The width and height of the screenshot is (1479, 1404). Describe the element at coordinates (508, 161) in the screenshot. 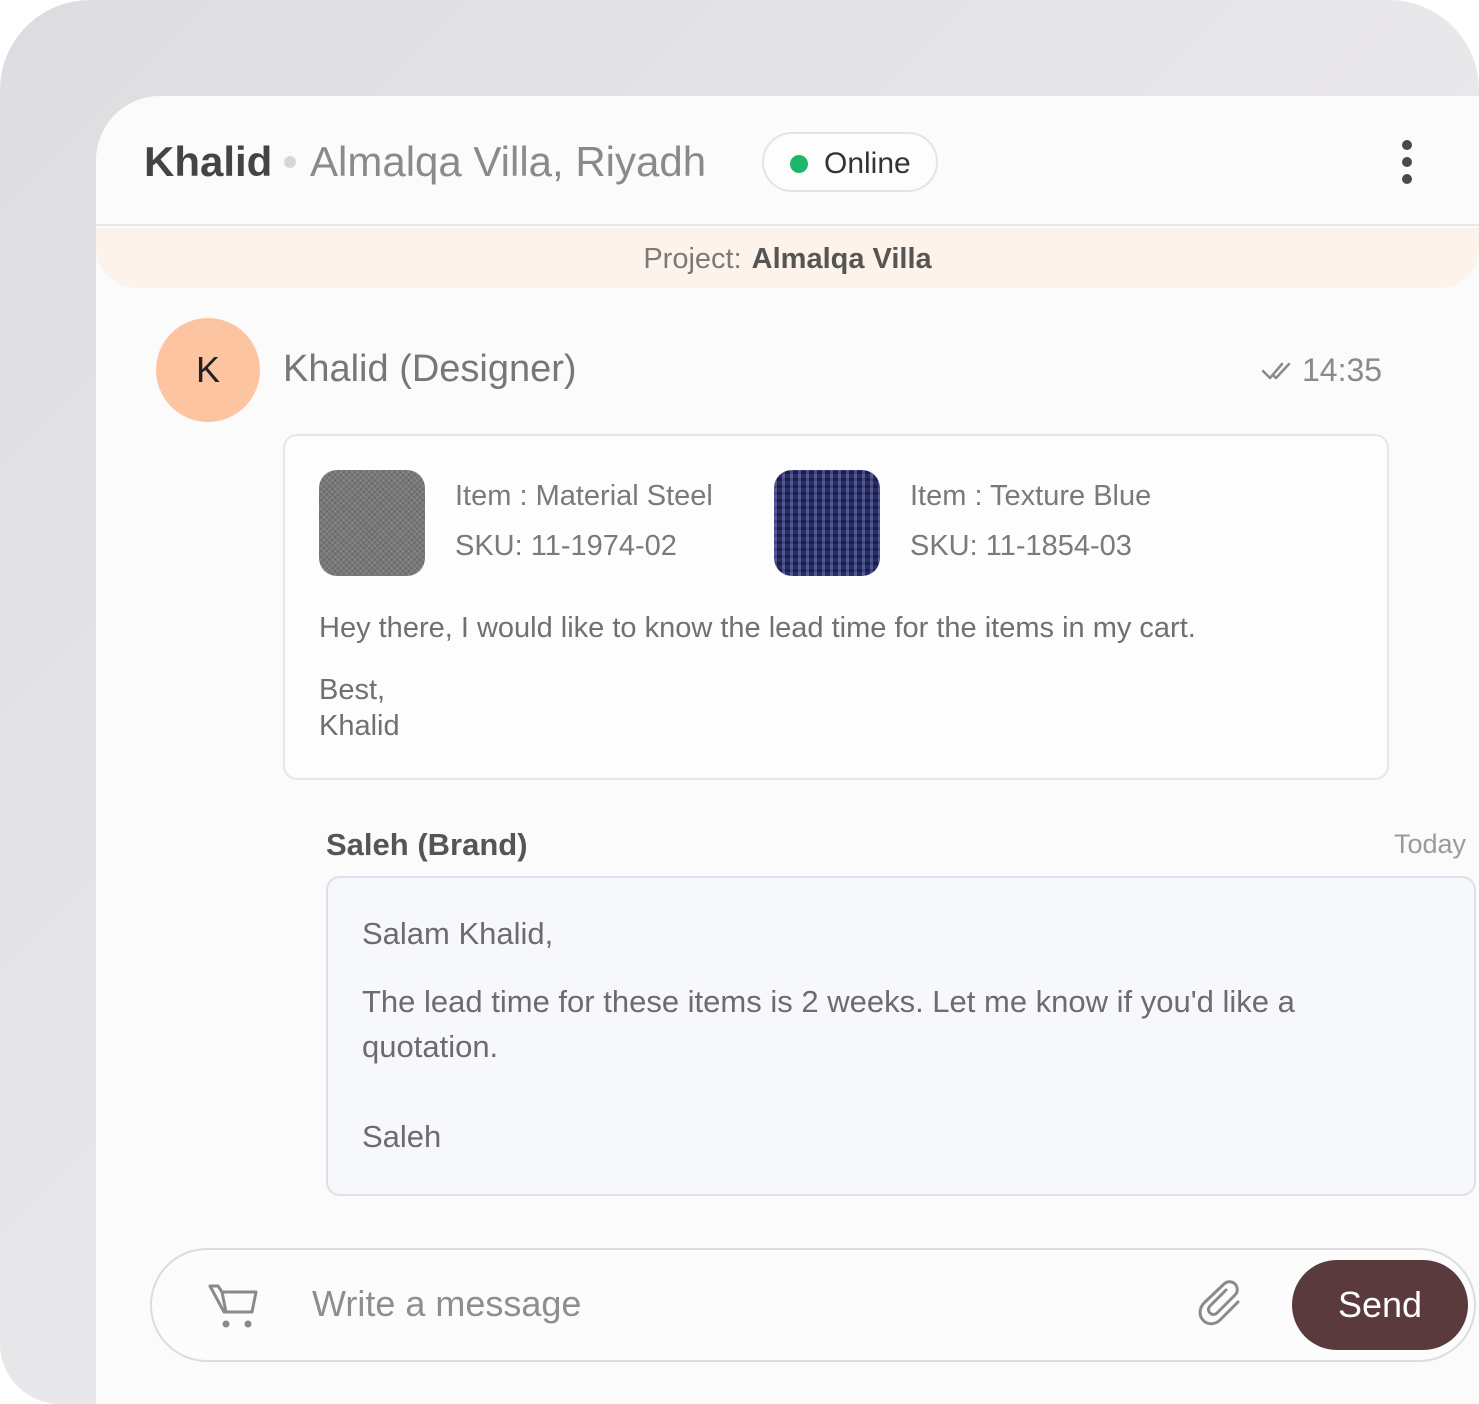

I see `contact-location: Almalqa Villa, Riyadh` at that location.